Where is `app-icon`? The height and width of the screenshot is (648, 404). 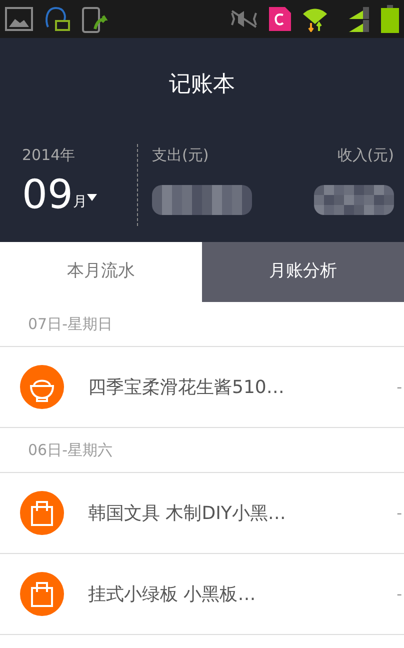 app-icon is located at coordinates (280, 19).